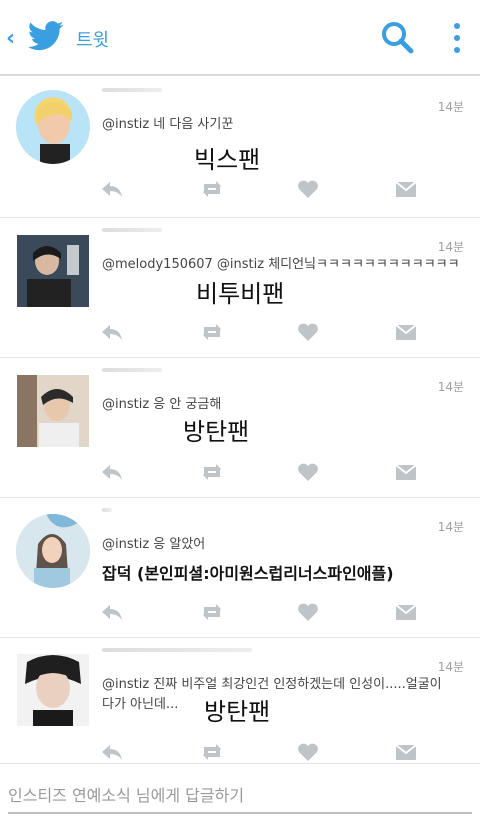  I want to click on reply-composer: 인스티즈 연예소식 님에게 답글하기, so click(240, 791).